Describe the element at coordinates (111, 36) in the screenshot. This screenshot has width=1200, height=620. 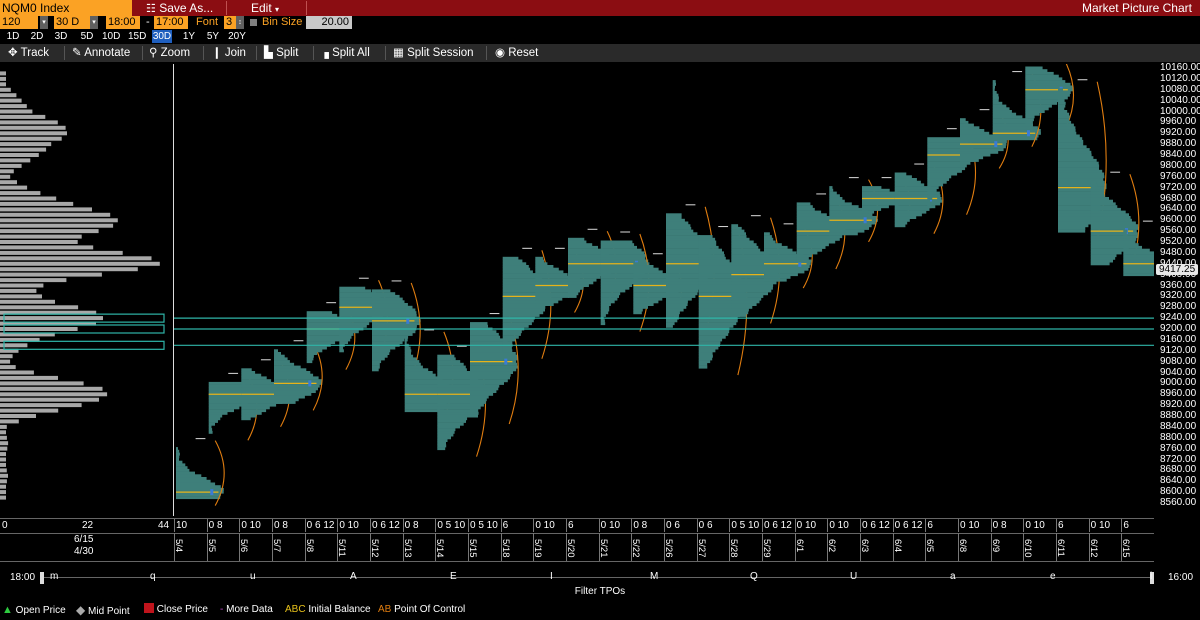
I see `period-10d: 10D` at that location.